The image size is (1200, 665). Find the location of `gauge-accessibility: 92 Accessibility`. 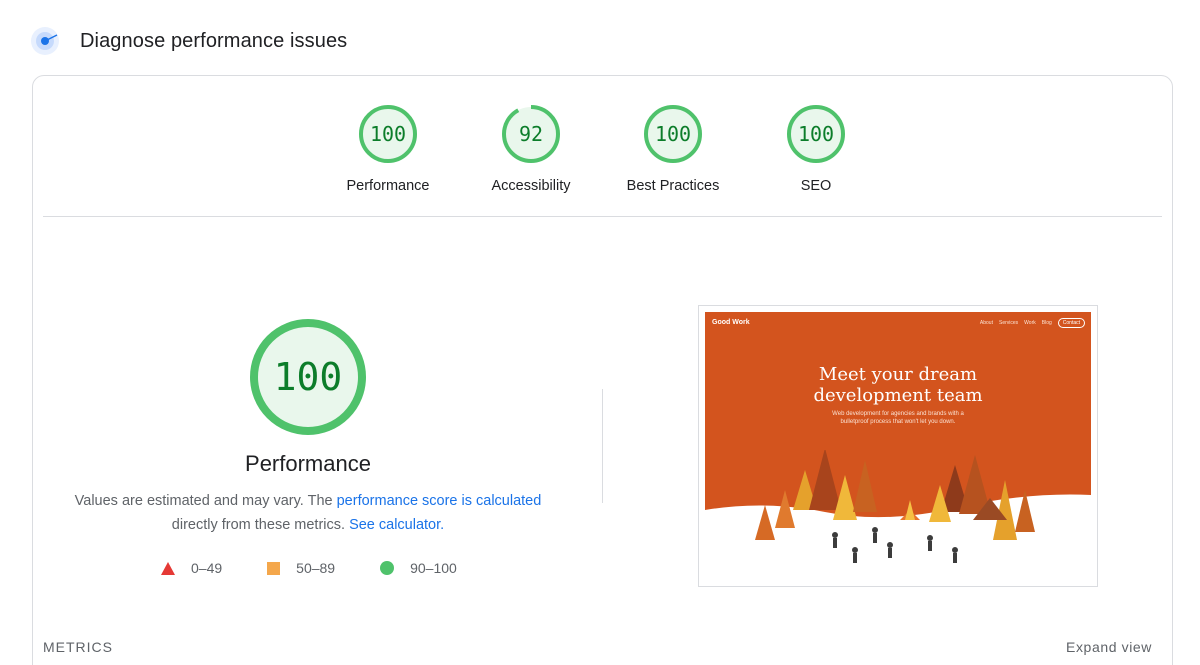

gauge-accessibility: 92 Accessibility is located at coordinates (531, 149).